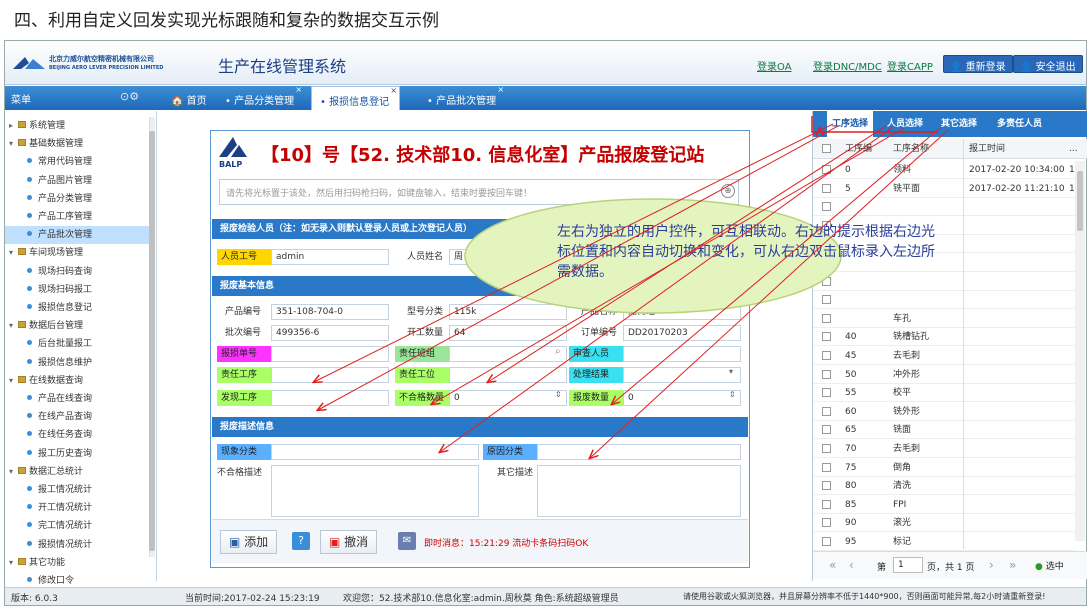 This screenshot has height=610, width=1091. I want to click on grid-scroll-thumb, so click(1080, 201).